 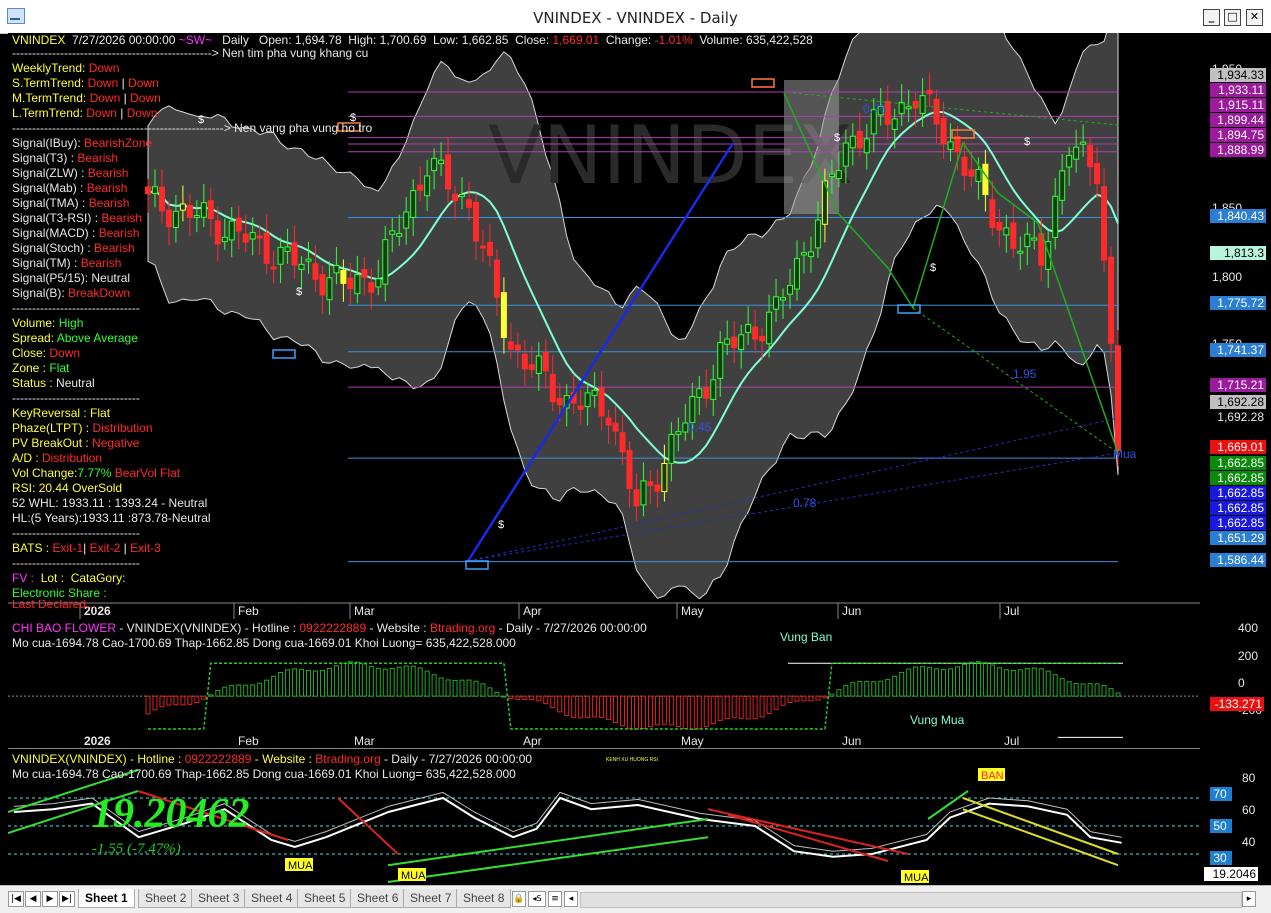 What do you see at coordinates (1249, 899) in the screenshot?
I see `scroll-right-icon: ▸` at bounding box center [1249, 899].